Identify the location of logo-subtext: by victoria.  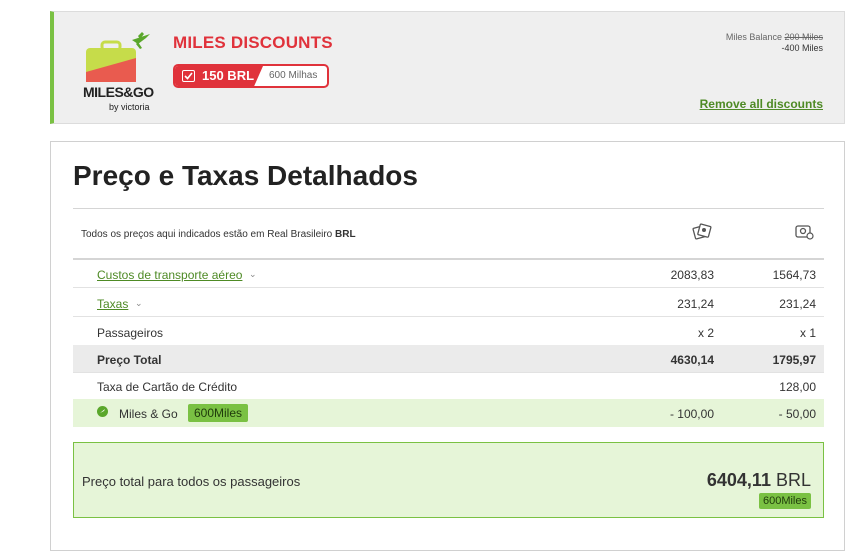
(129, 107).